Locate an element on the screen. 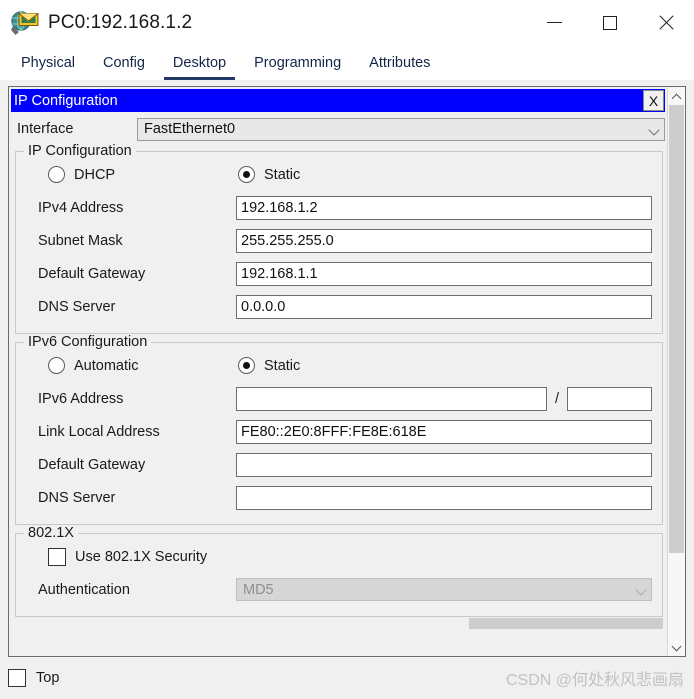 The image size is (694, 699). window-controls is located at coordinates (610, 22).